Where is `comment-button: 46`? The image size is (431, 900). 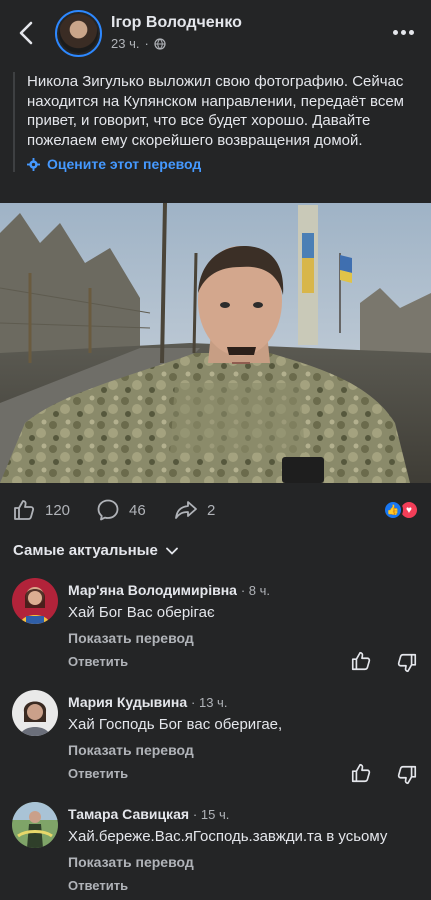 comment-button: 46 is located at coordinates (121, 510).